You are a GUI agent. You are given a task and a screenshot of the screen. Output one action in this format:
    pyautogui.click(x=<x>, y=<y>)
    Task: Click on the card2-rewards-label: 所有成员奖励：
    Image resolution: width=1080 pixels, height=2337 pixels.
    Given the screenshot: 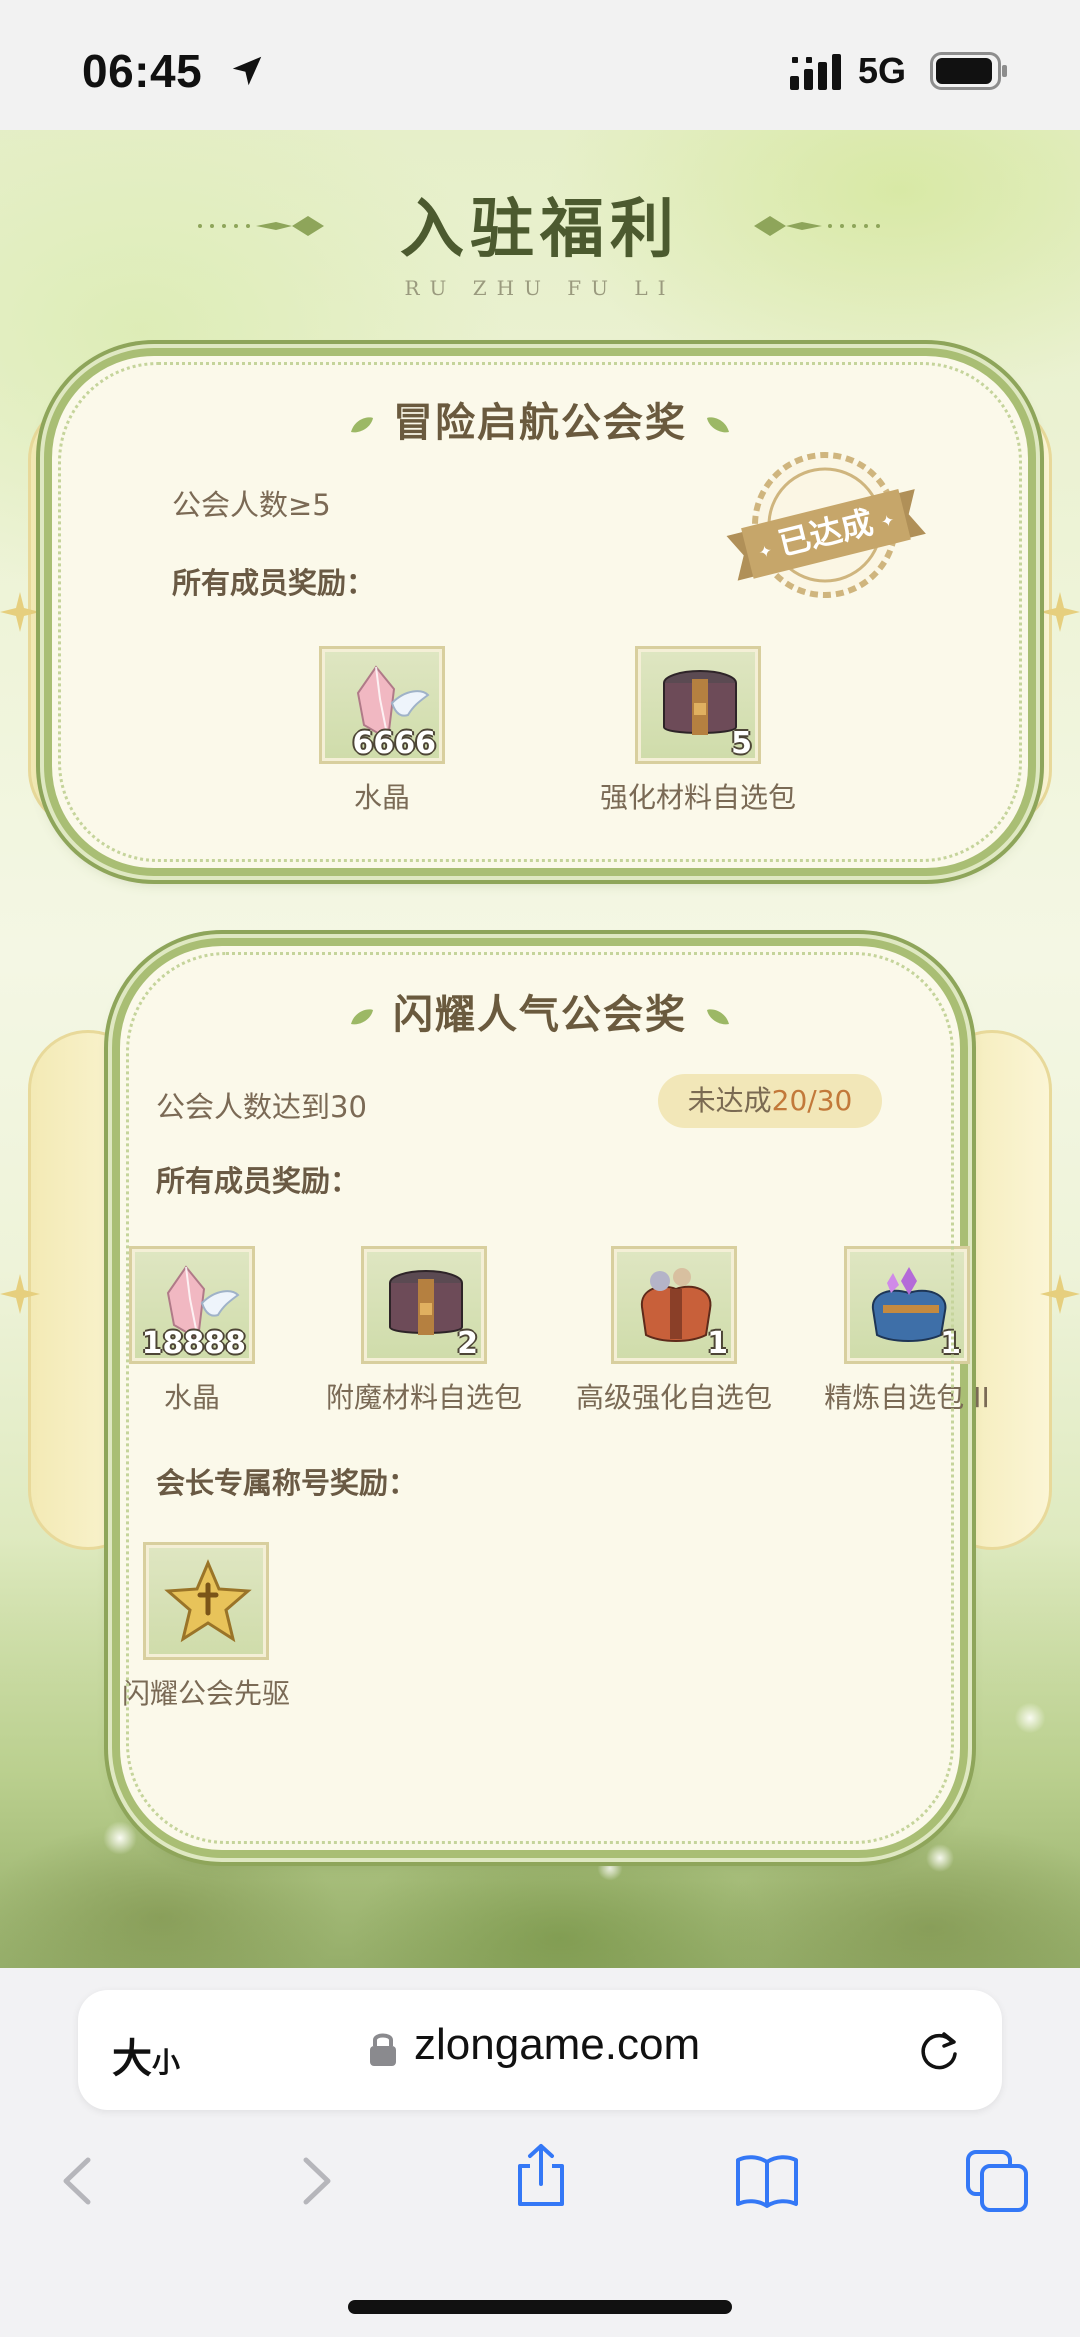 What is the action you would take?
    pyautogui.click(x=258, y=1181)
    